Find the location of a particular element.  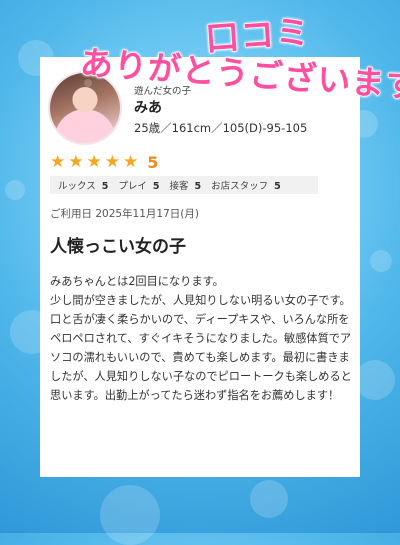

category-service: 接客 5 is located at coordinates (185, 186).